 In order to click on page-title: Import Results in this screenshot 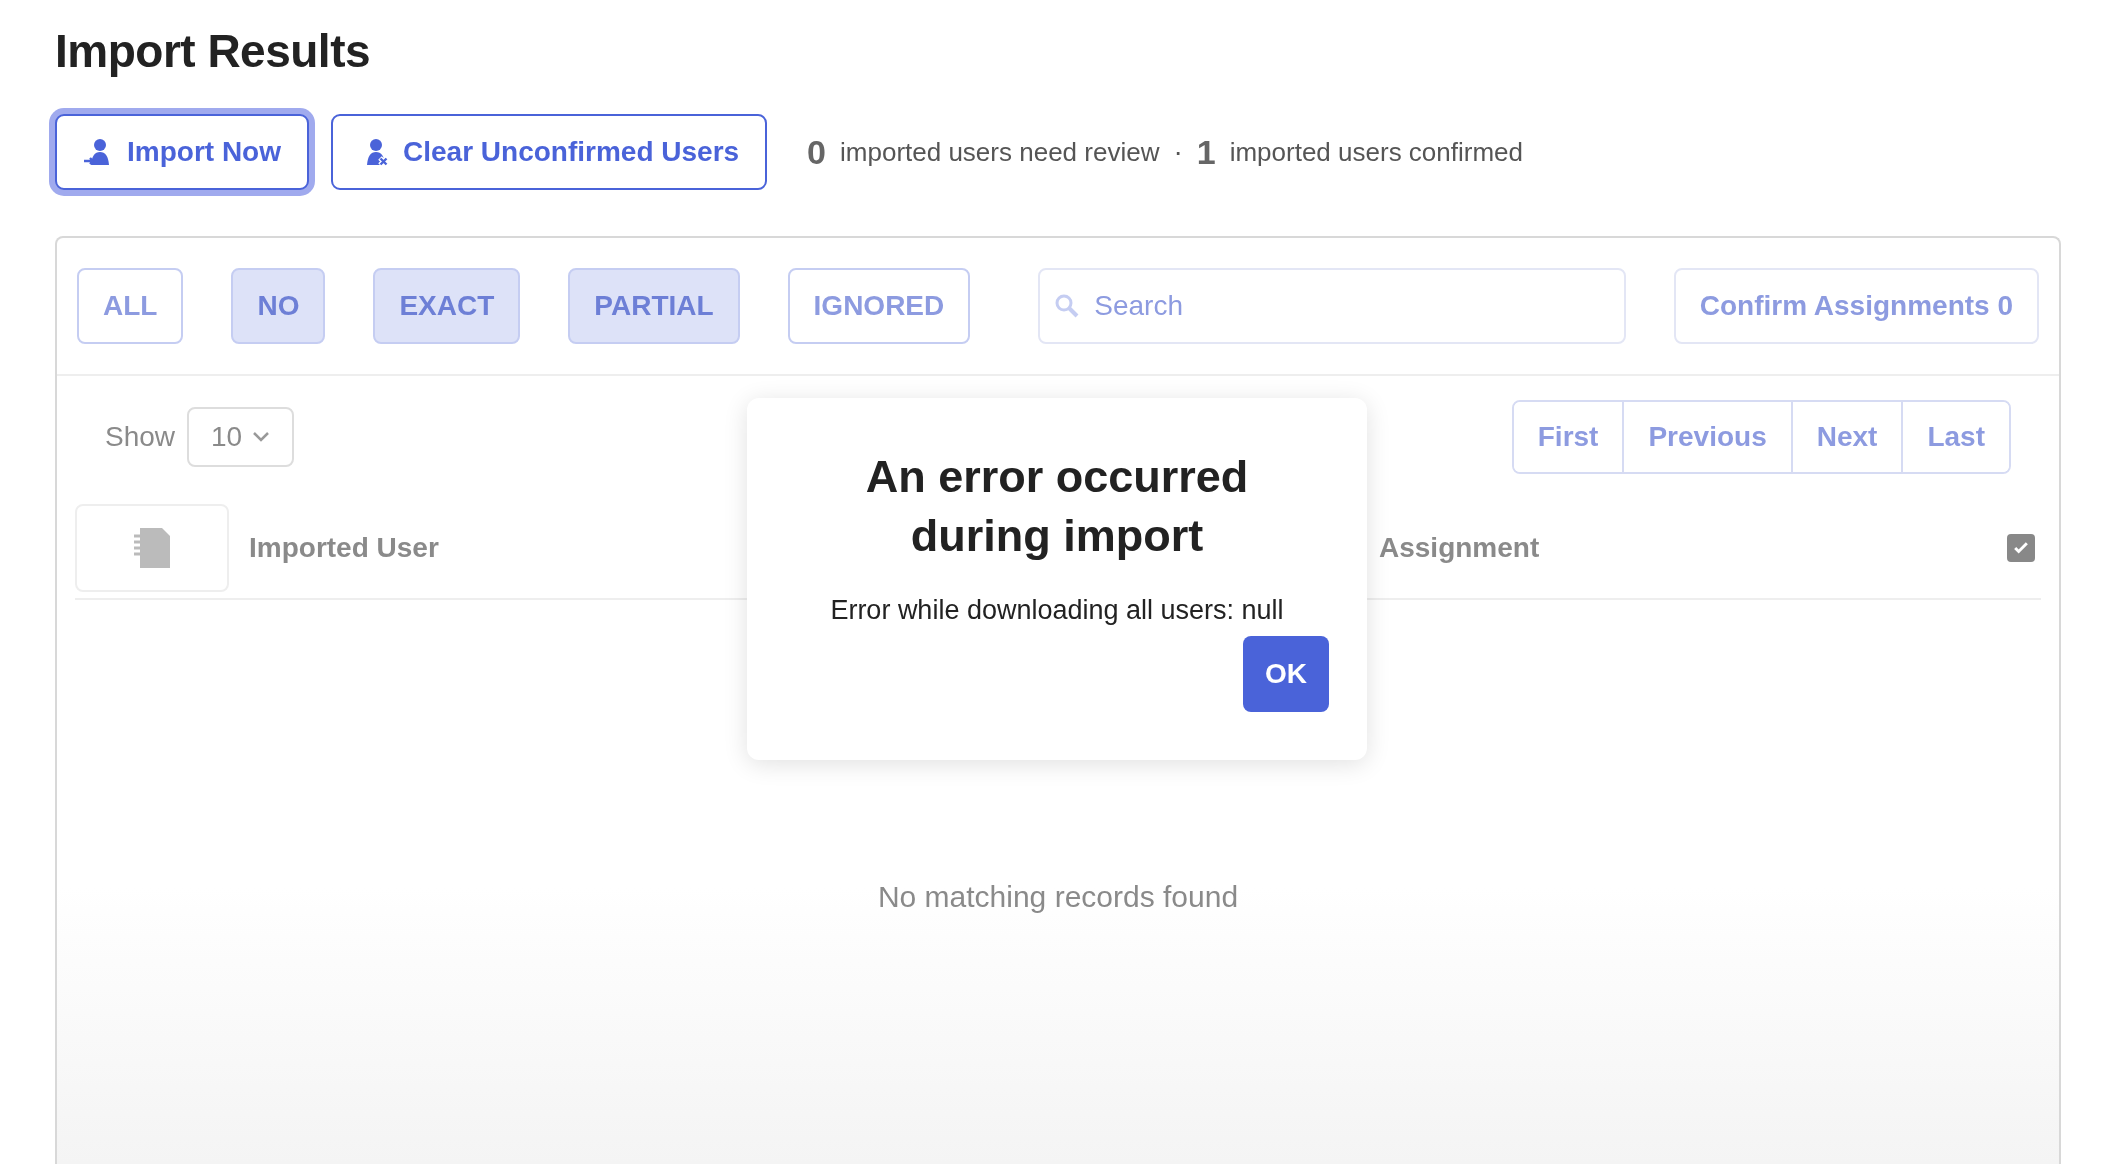, I will do `click(213, 51)`.